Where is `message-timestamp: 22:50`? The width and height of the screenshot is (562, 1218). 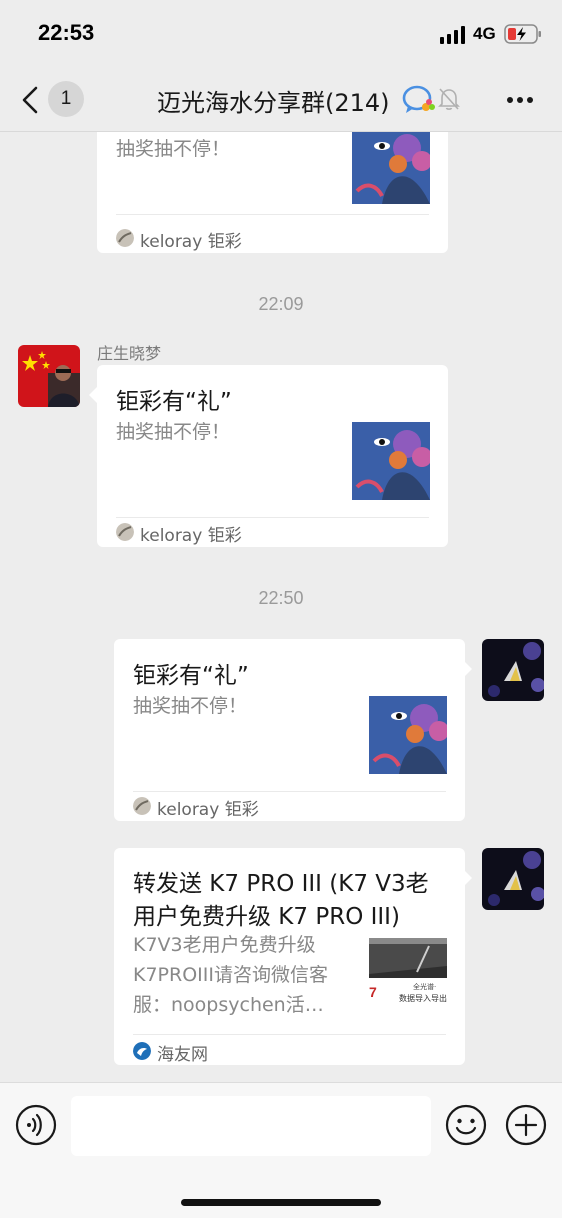 message-timestamp: 22:50 is located at coordinates (281, 598).